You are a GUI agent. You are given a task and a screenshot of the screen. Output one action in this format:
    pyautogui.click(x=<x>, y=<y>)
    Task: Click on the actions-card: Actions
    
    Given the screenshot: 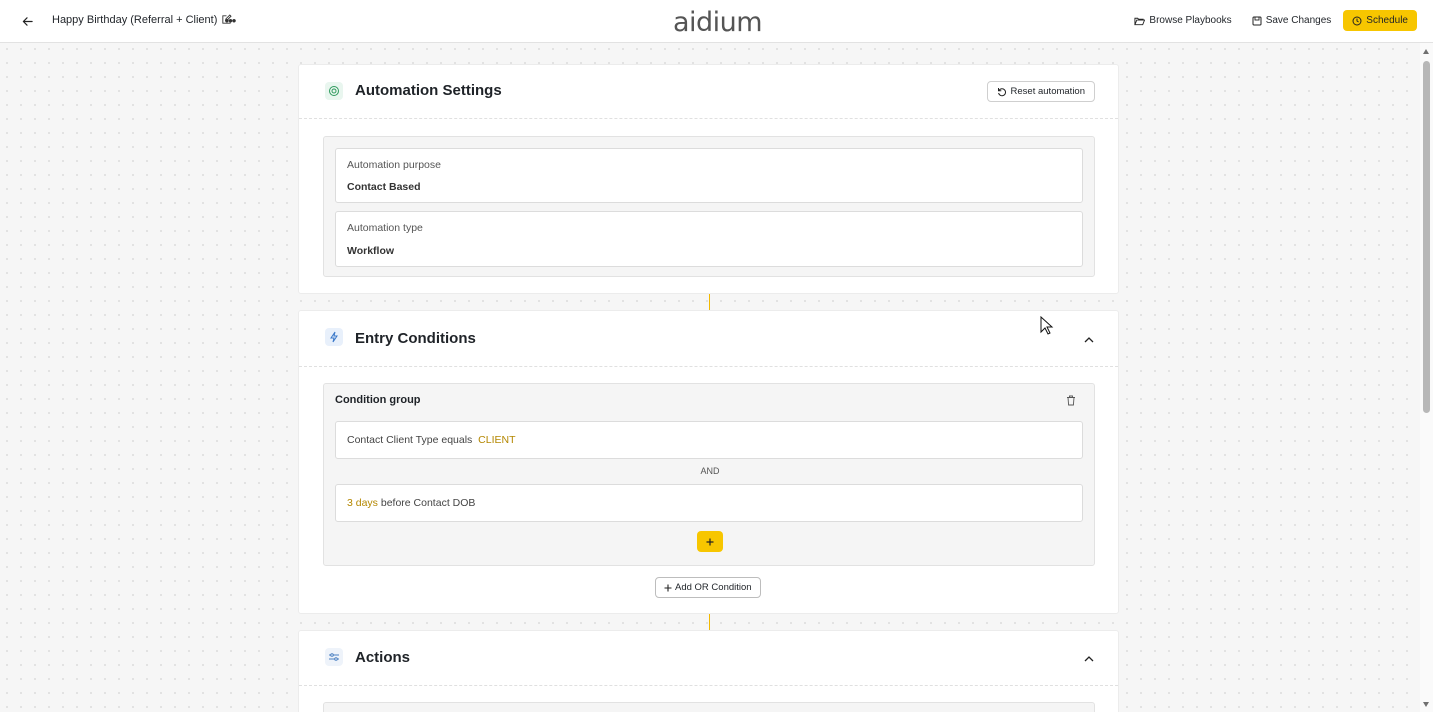 What is the action you would take?
    pyautogui.click(x=708, y=671)
    